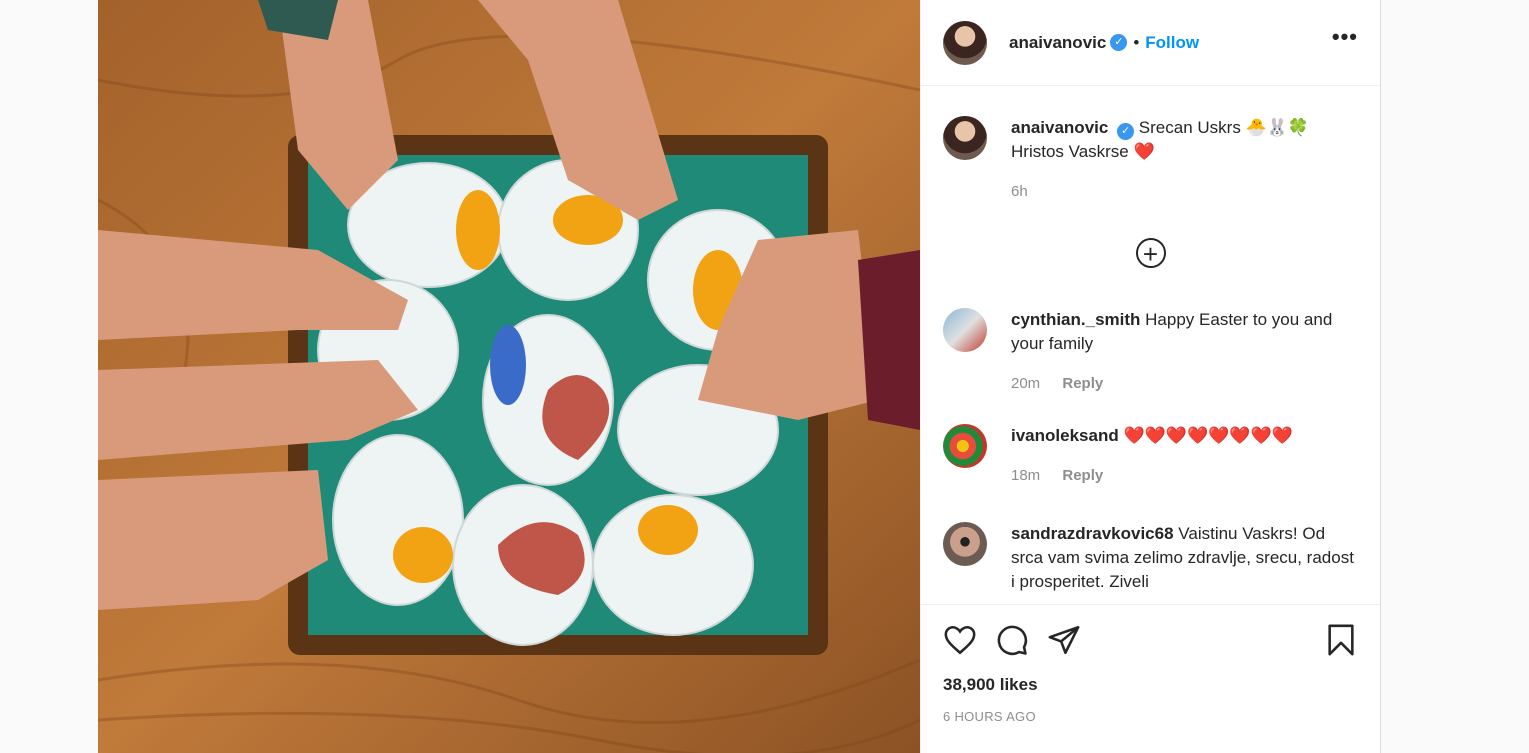 The width and height of the screenshot is (1529, 753). What do you see at coordinates (1150, 685) in the screenshot?
I see `likes-count: 38,900 likes` at bounding box center [1150, 685].